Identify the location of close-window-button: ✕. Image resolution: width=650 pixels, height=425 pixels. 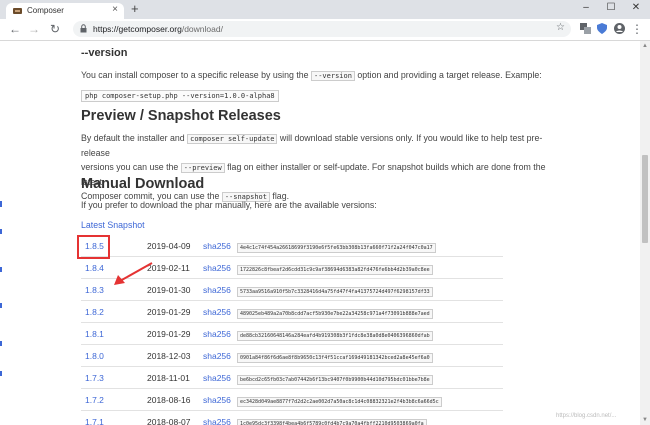
(636, 8).